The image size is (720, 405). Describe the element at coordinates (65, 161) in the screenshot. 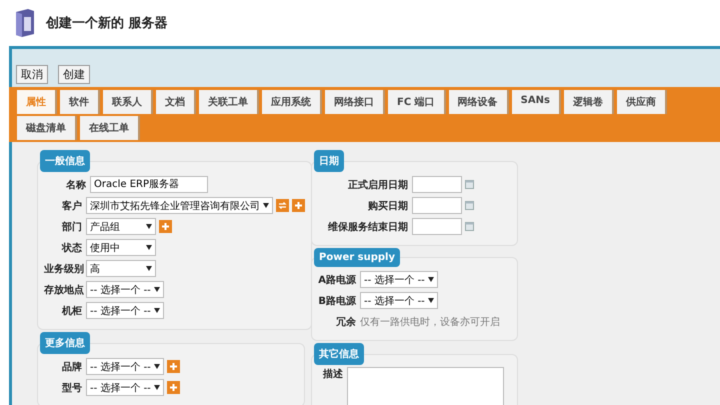

I see `section-heading: 一般信息` at that location.